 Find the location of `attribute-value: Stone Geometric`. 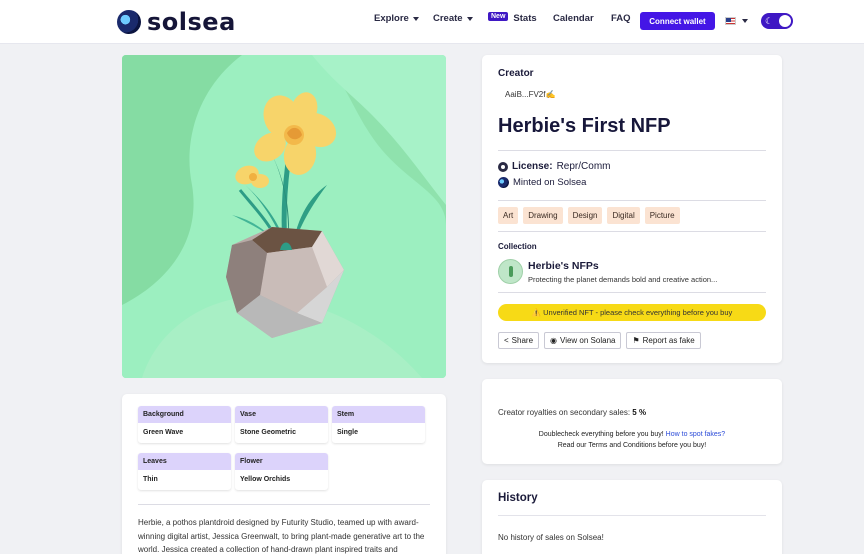

attribute-value: Stone Geometric is located at coordinates (268, 432).